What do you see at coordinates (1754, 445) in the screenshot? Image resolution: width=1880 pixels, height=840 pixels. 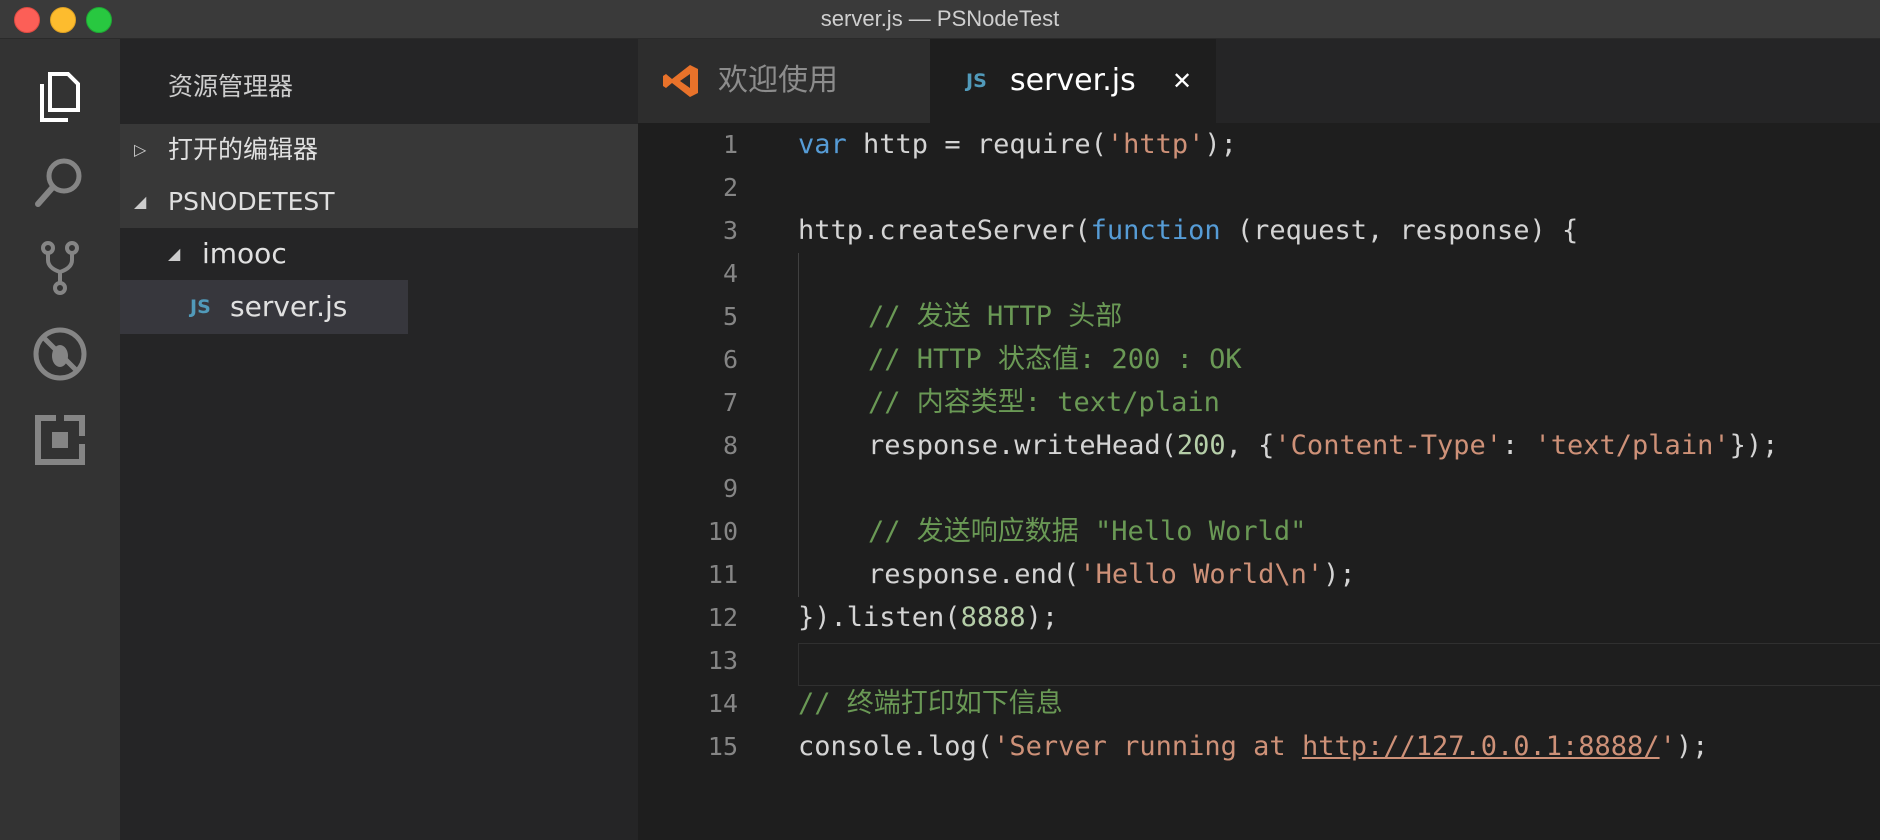 I see `code-token: });` at bounding box center [1754, 445].